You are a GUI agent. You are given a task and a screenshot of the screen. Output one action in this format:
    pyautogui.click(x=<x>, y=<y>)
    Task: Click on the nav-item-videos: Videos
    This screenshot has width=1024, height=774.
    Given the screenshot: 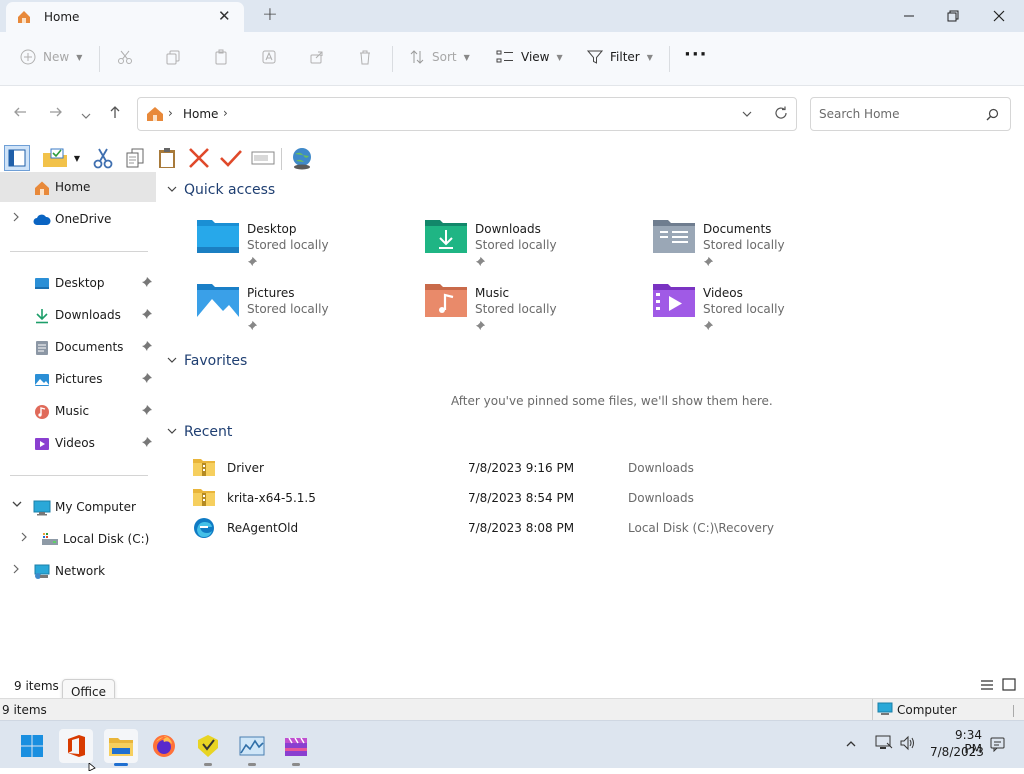 What is the action you would take?
    pyautogui.click(x=78, y=443)
    